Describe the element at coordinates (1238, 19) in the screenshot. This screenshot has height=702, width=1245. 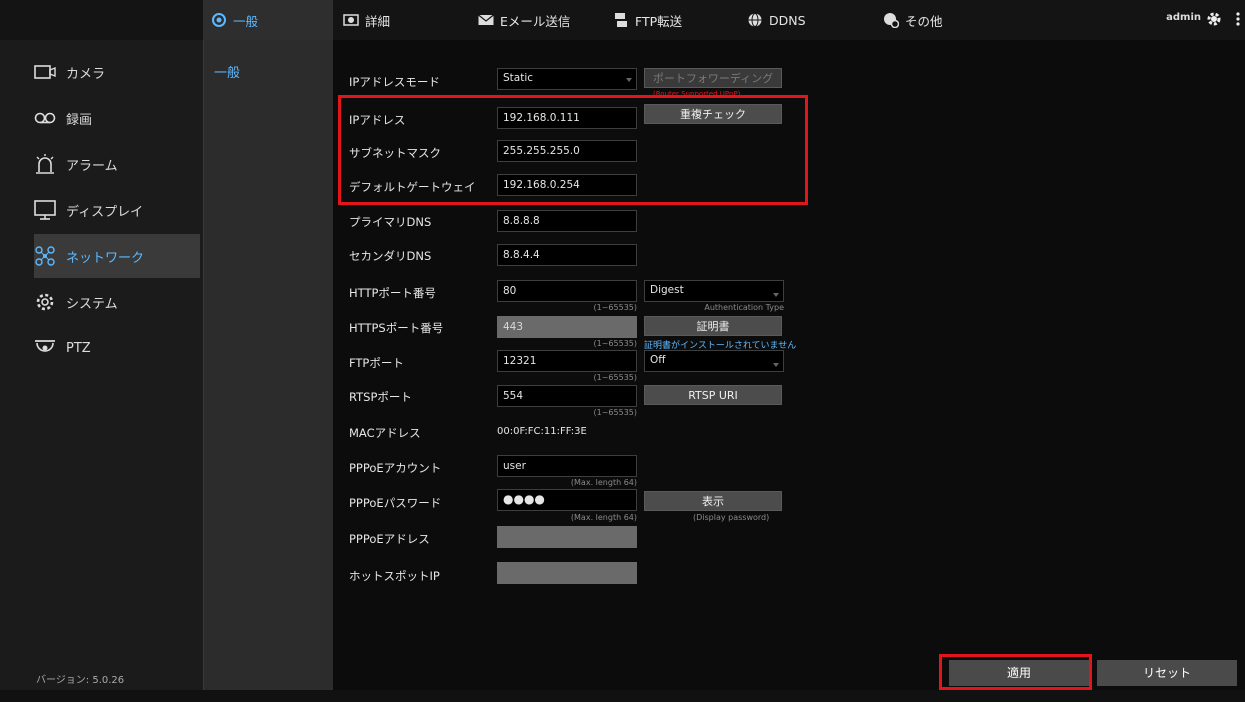
I see `more-icon` at that location.